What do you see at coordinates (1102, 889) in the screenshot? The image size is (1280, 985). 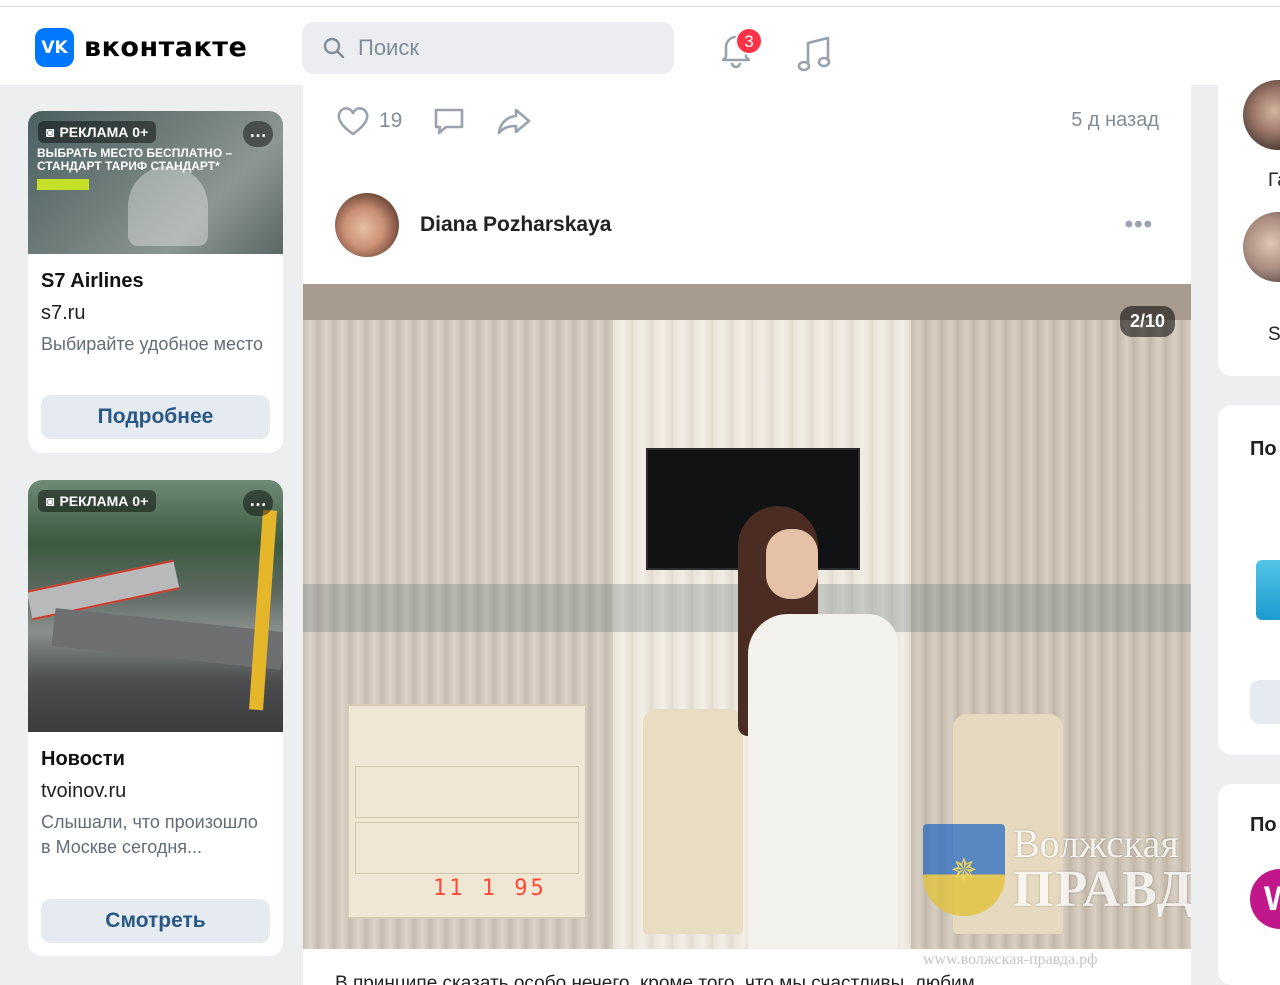 I see `watermark-line2: ПРАВДА` at bounding box center [1102, 889].